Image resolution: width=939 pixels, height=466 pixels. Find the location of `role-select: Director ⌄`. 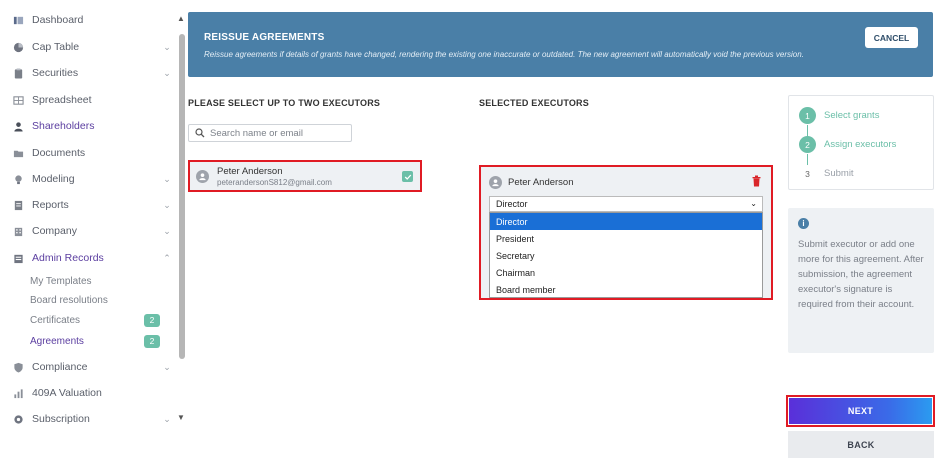

role-select: Director ⌄ is located at coordinates (626, 204).